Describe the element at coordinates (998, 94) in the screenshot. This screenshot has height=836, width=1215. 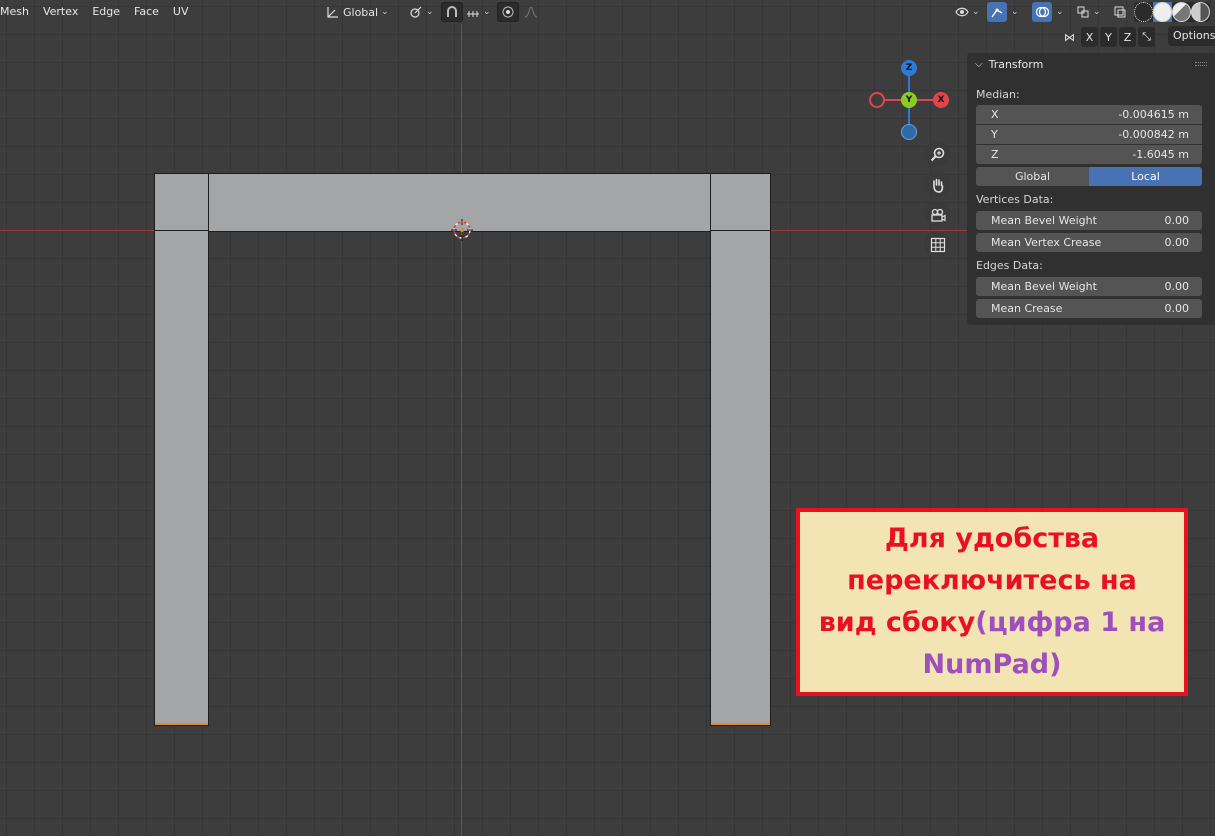
I see `median-label: Median:` at that location.